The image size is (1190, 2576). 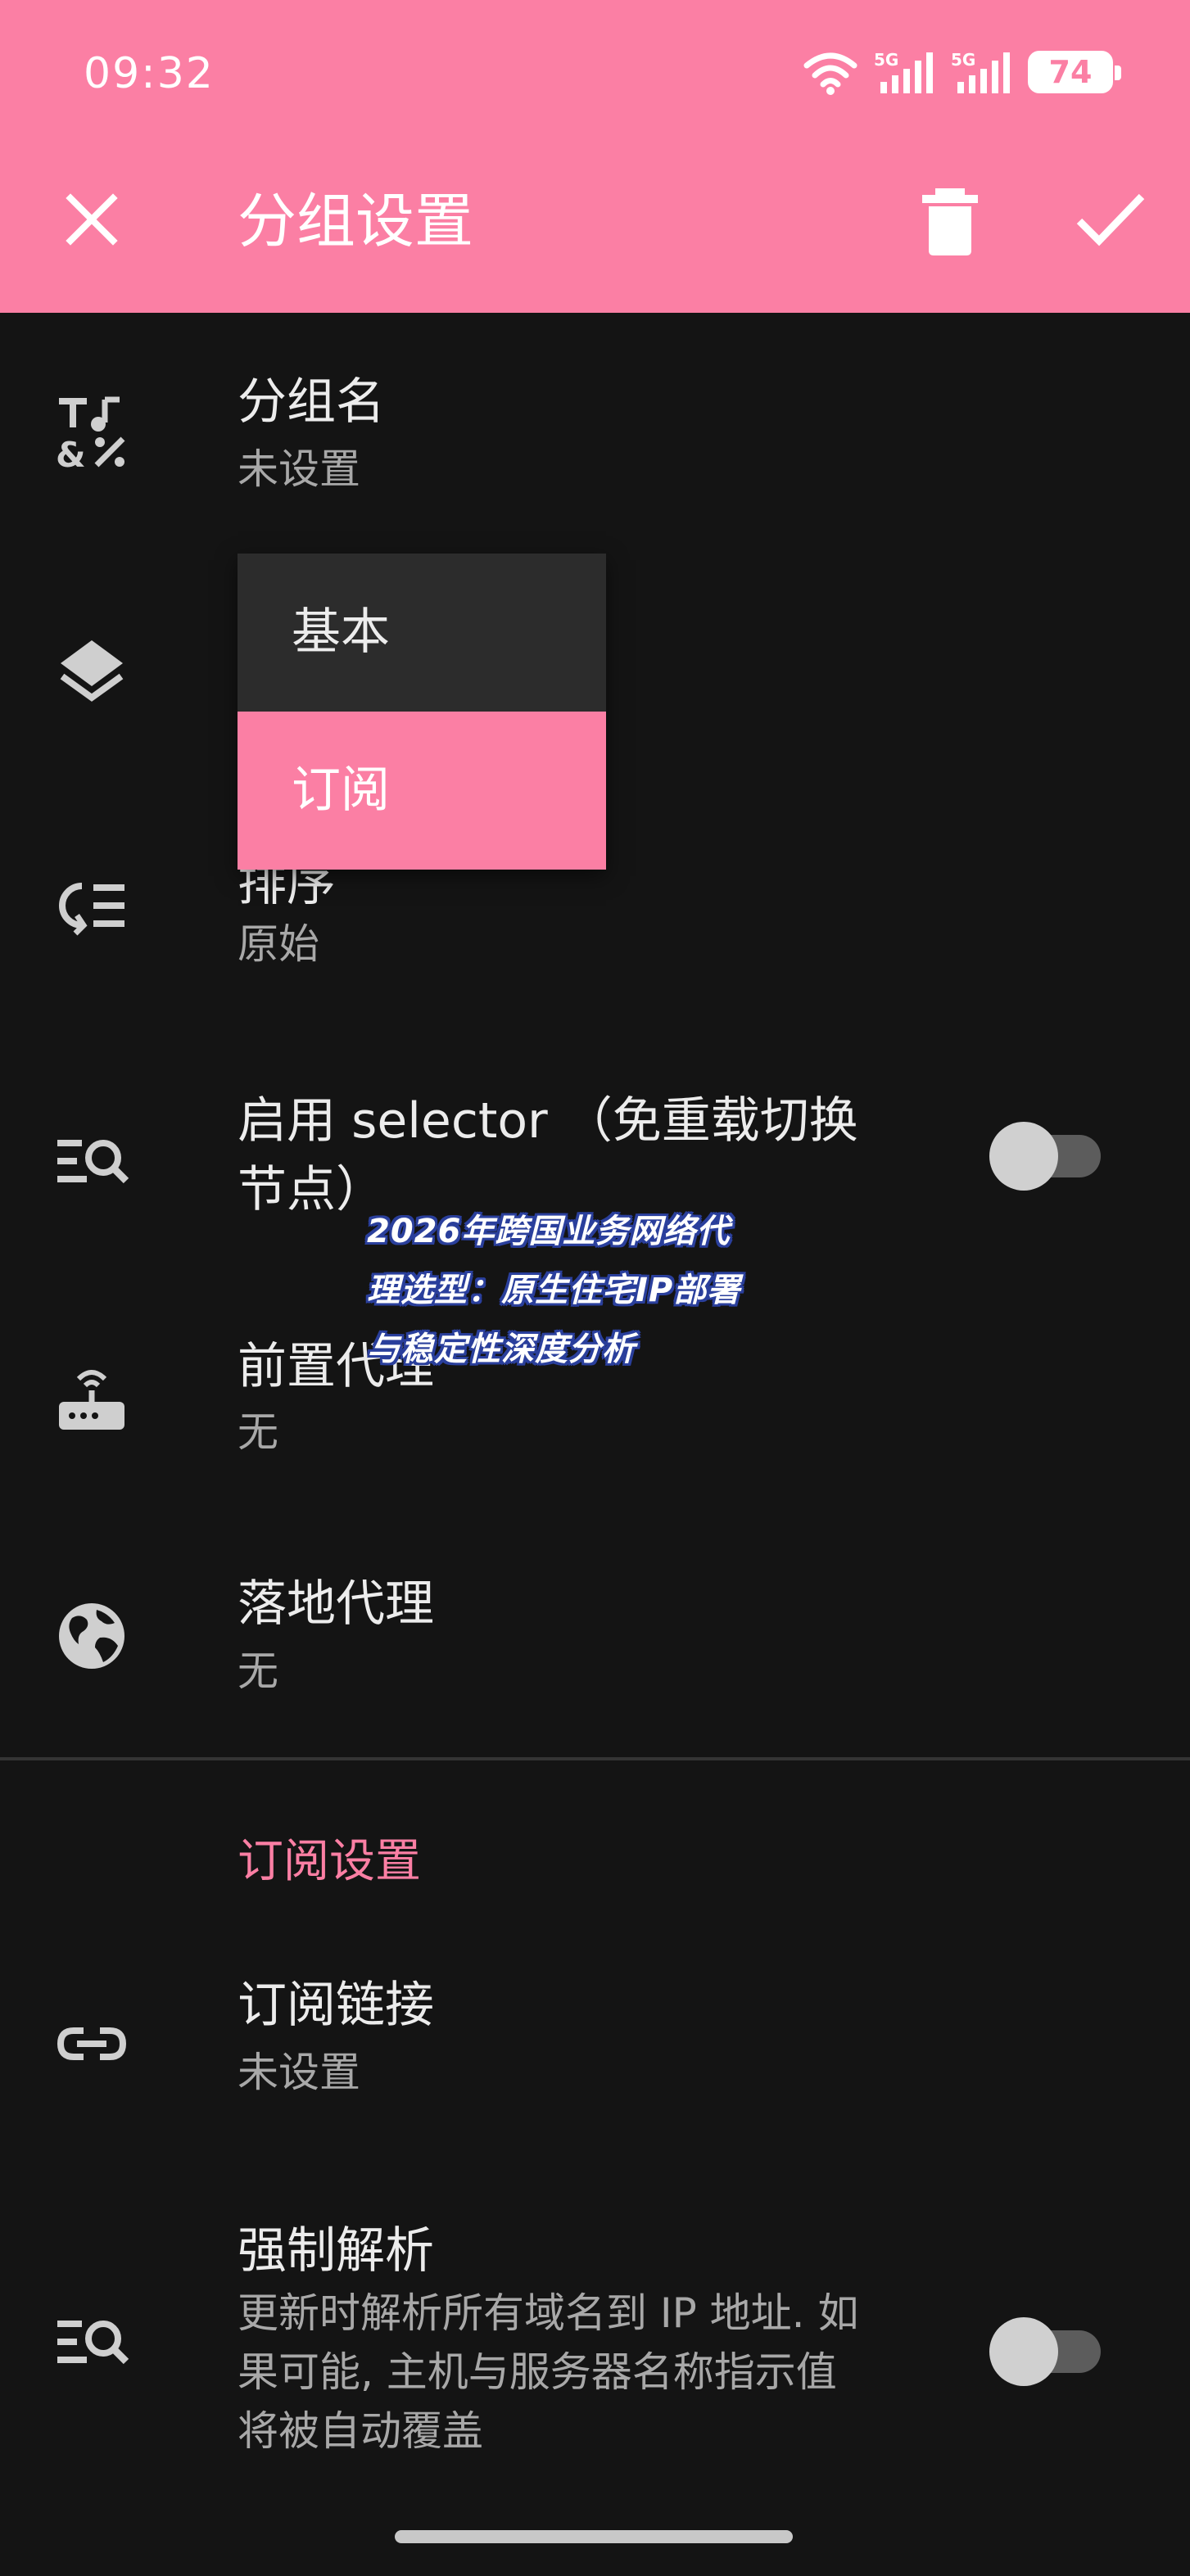 What do you see at coordinates (595, 156) in the screenshot?
I see `app-bar: 09:32 5G 5G 74 分组设置` at bounding box center [595, 156].